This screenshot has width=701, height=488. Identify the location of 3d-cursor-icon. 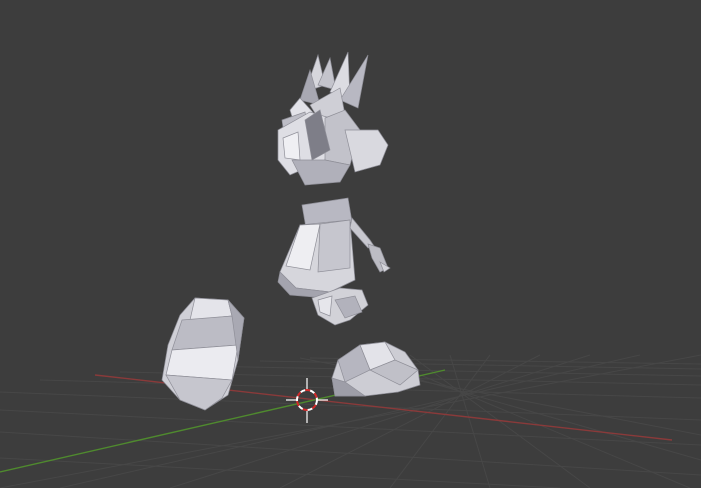
(307, 400).